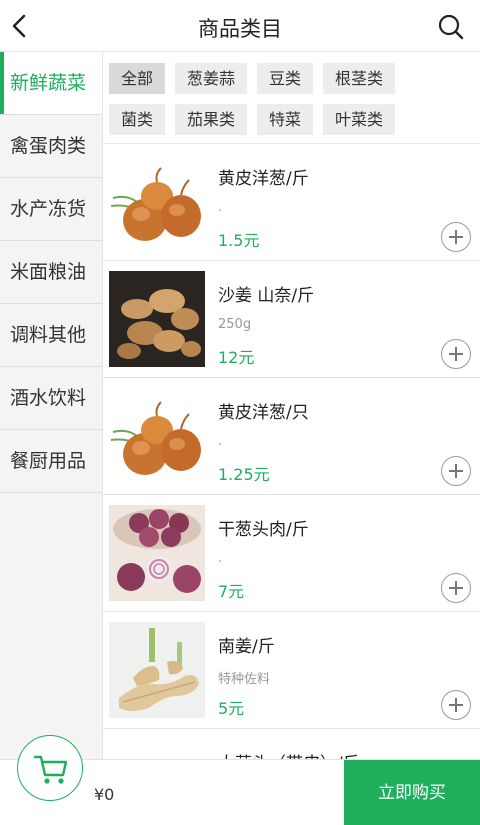 This screenshot has height=825, width=480. Describe the element at coordinates (51, 209) in the screenshot. I see `sidebar-item-seafood-frozen: 水产冻货` at that location.